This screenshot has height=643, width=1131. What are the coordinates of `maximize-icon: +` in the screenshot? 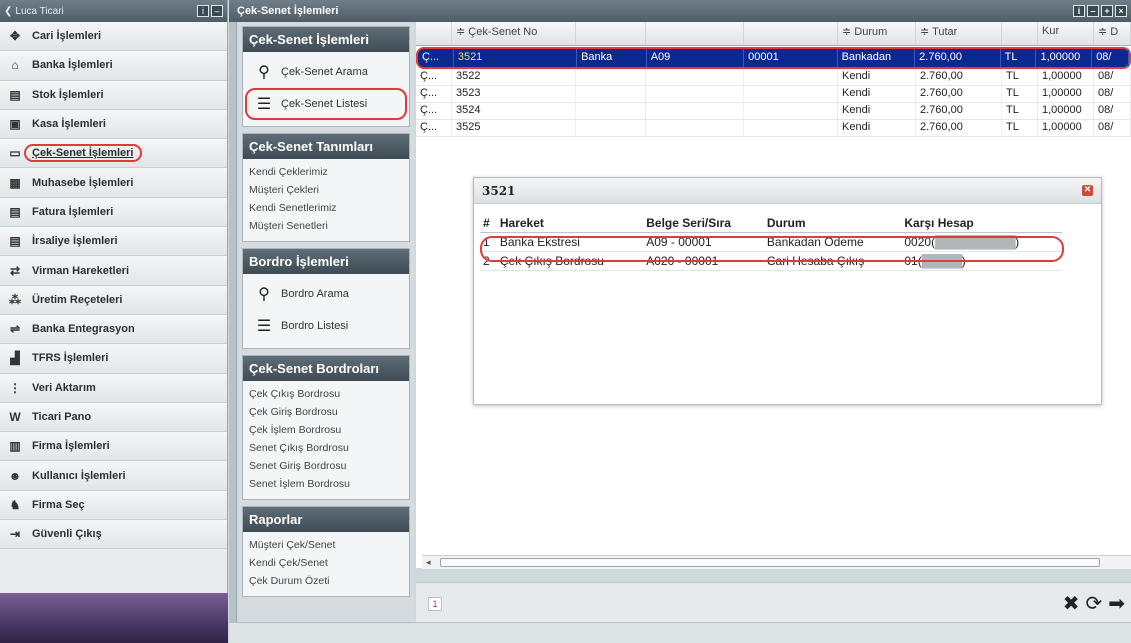 It's located at (1107, 11).